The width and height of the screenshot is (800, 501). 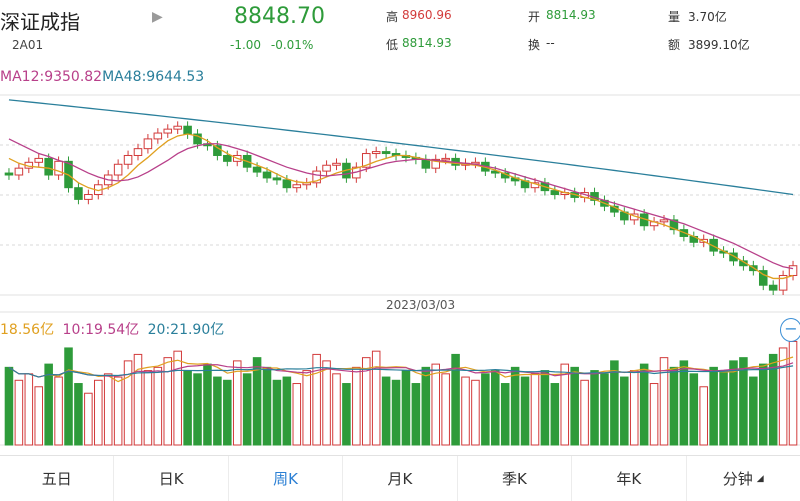 I want to click on tab-monthly: 月K, so click(x=400, y=478).